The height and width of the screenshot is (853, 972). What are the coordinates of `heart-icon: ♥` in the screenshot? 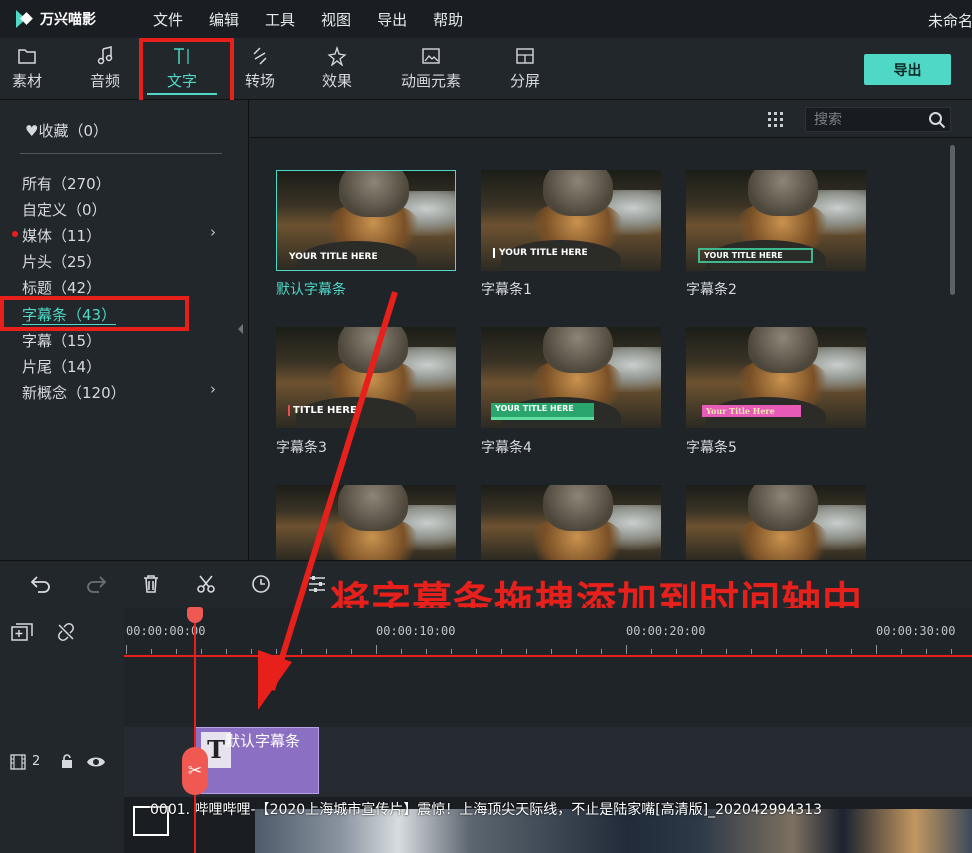 It's located at (32, 131).